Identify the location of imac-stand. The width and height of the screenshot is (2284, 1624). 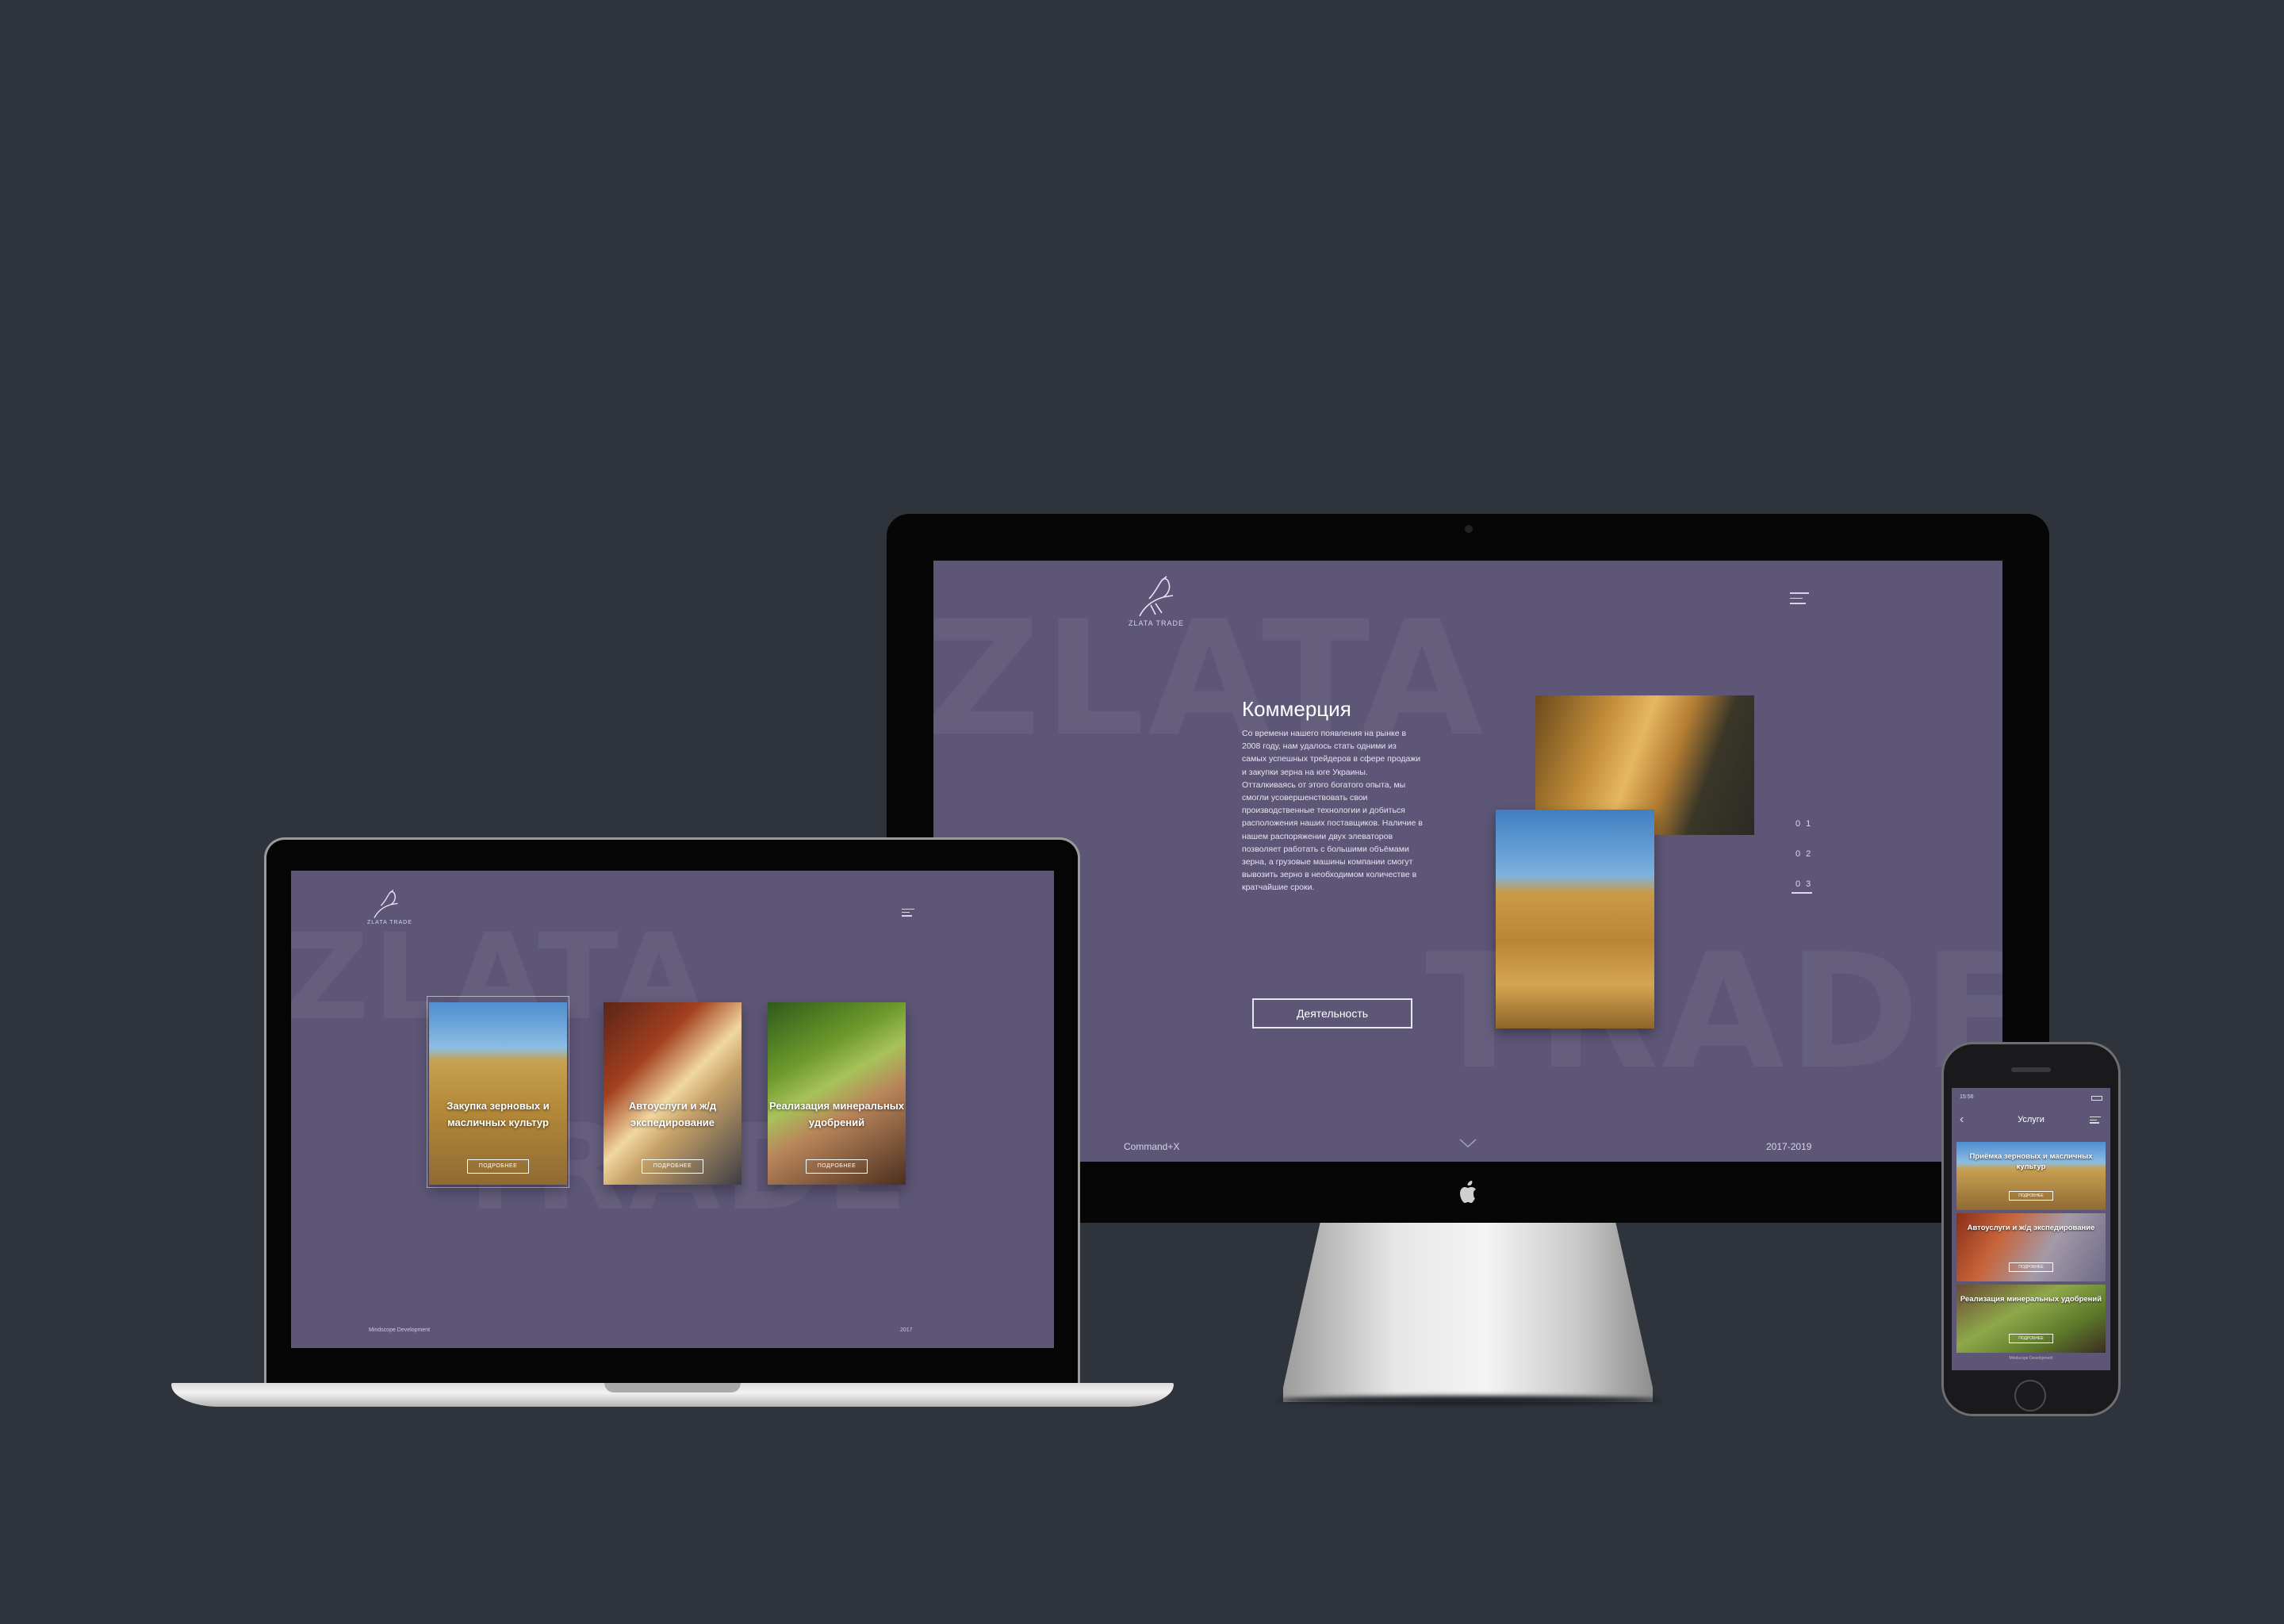
(1468, 1312).